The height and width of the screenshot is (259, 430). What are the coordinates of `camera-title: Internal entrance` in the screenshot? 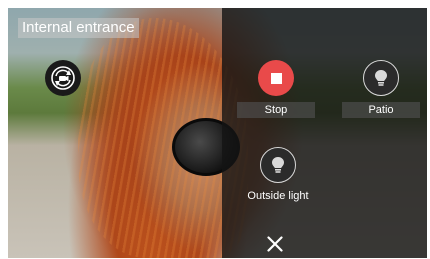 It's located at (78, 28).